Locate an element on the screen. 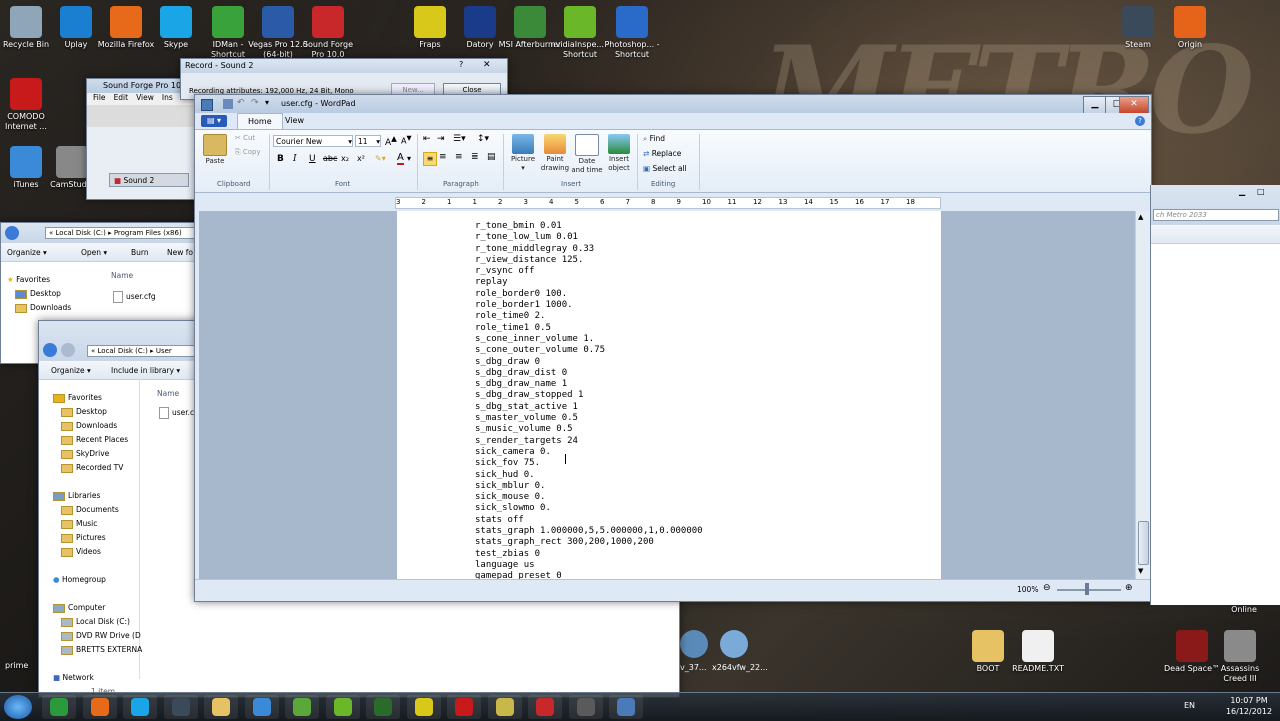 The width and height of the screenshot is (1280, 721). desktop.icons_bottom-shortcut: README.TXT is located at coordinates (1038, 652).